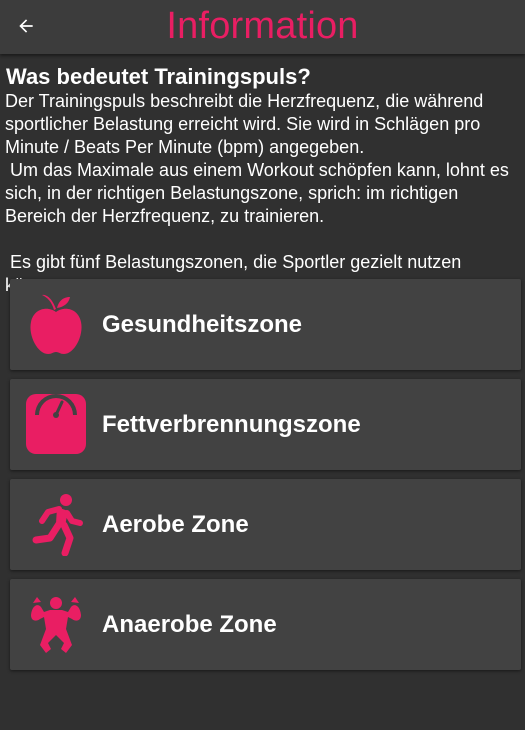  Describe the element at coordinates (56, 424) in the screenshot. I see `scale-icon` at that location.